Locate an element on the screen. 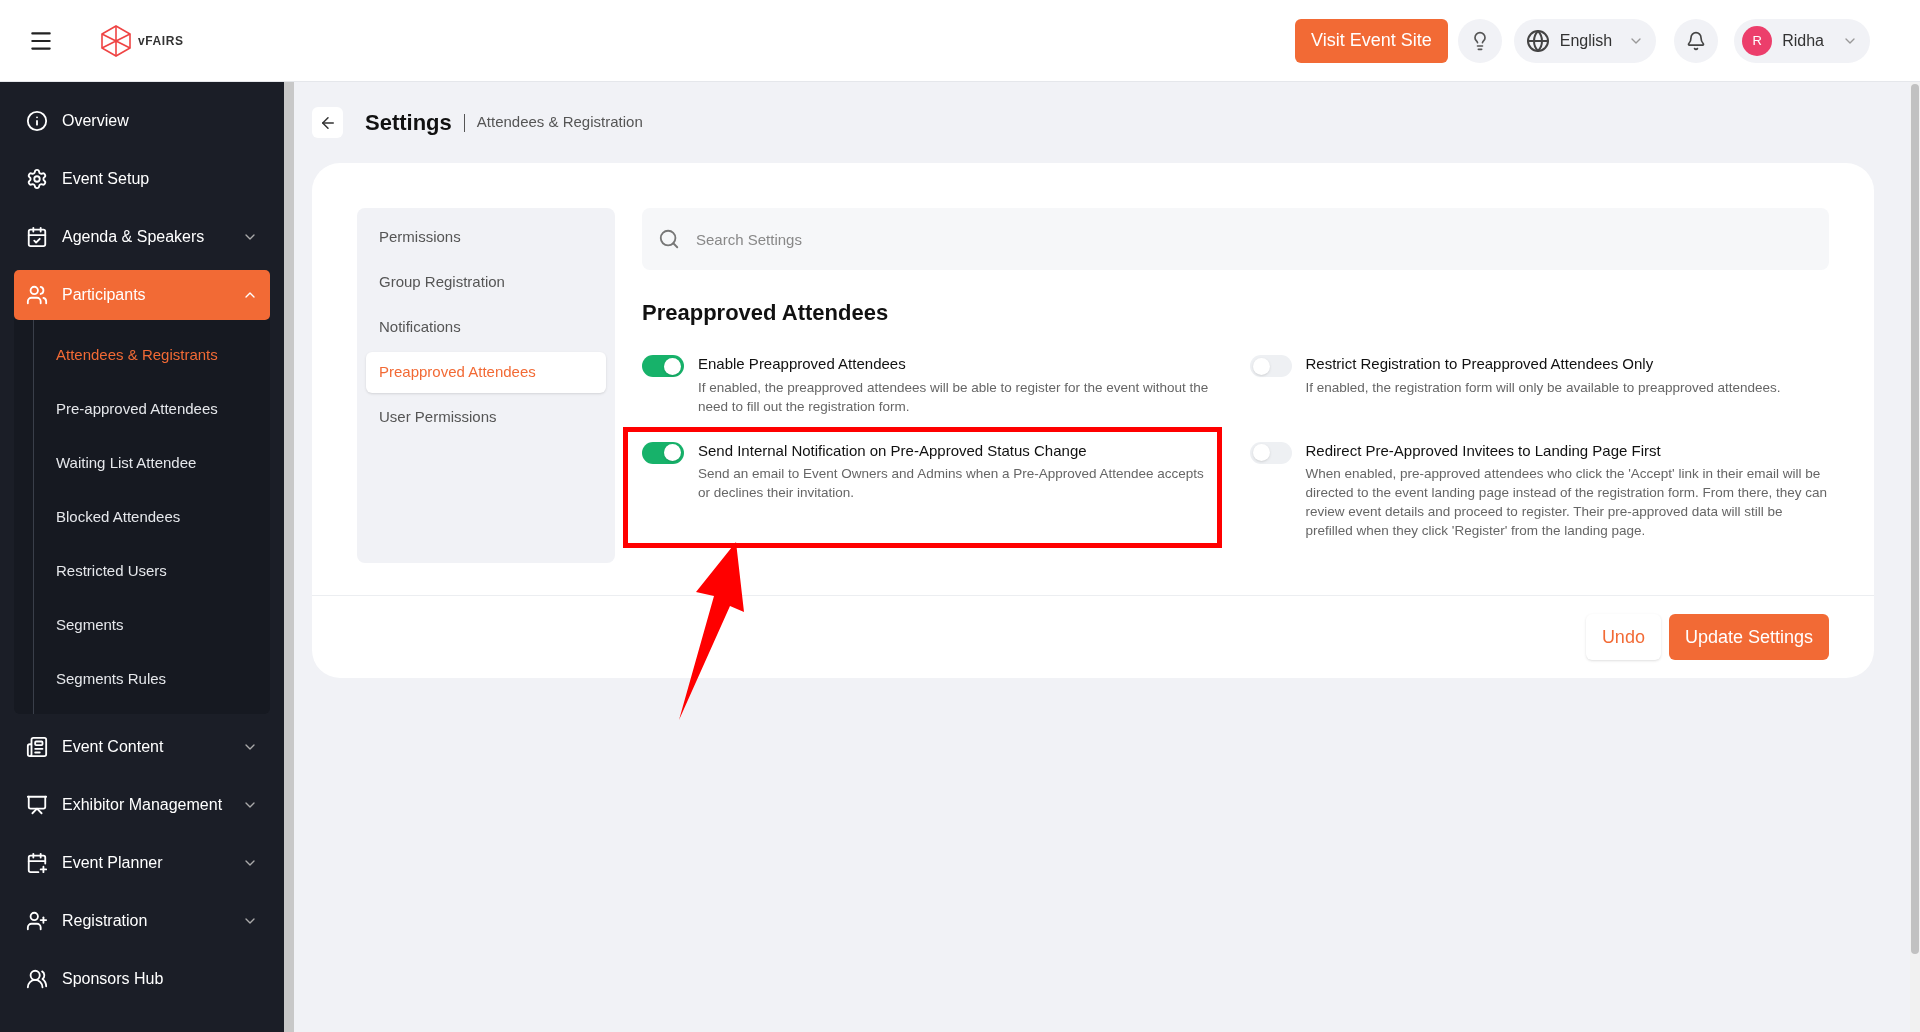 This screenshot has height=1032, width=1920. presenter-icon is located at coordinates (37, 805).